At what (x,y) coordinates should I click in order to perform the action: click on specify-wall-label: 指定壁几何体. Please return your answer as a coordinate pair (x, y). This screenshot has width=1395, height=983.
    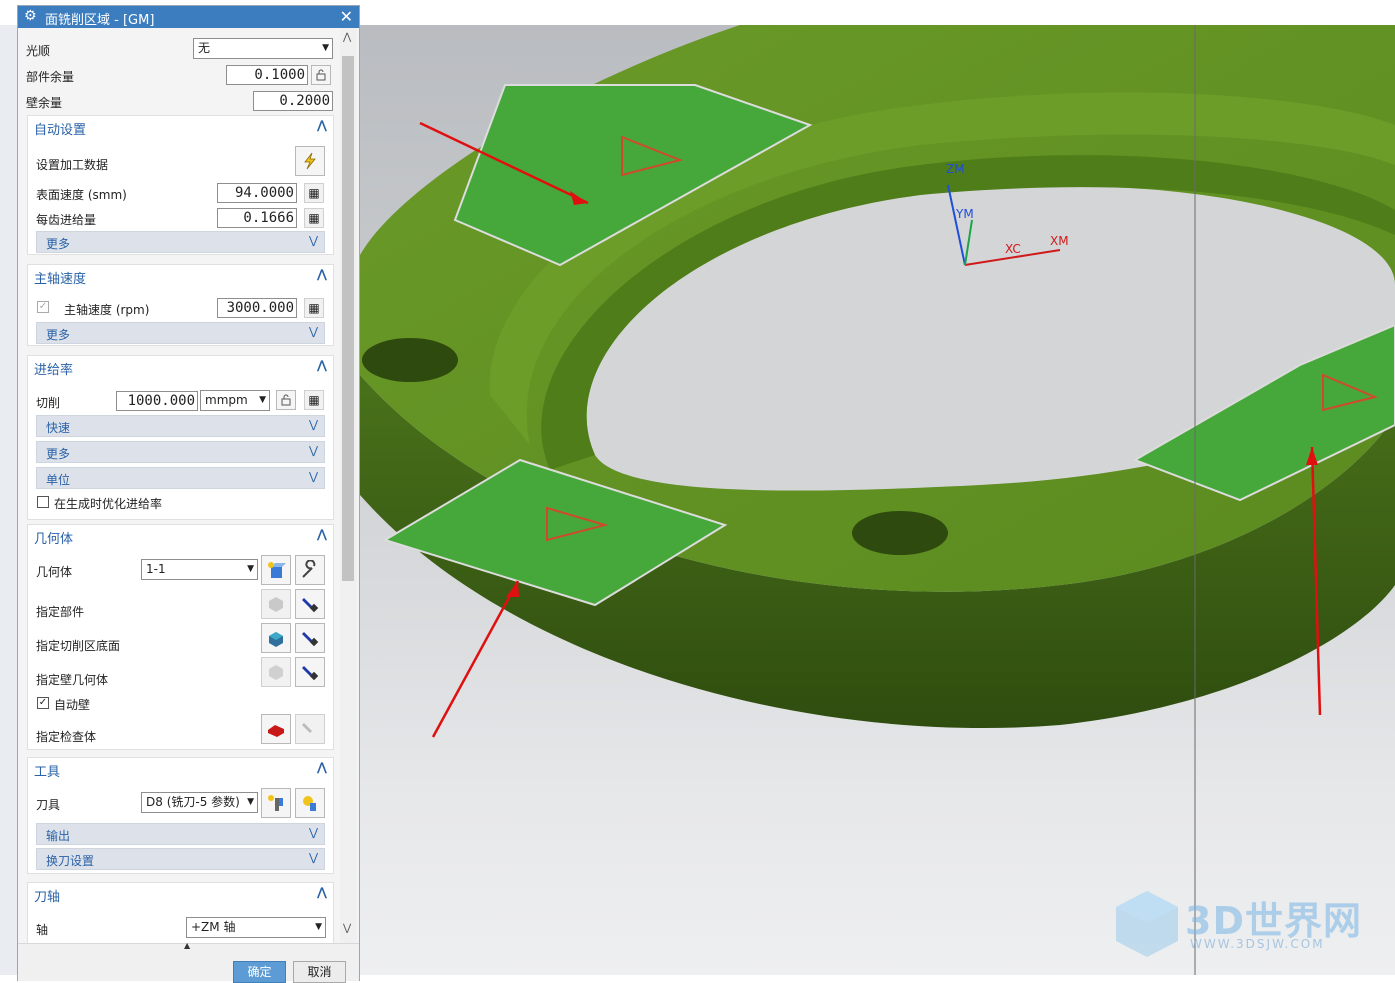
    Looking at the image, I should click on (72, 680).